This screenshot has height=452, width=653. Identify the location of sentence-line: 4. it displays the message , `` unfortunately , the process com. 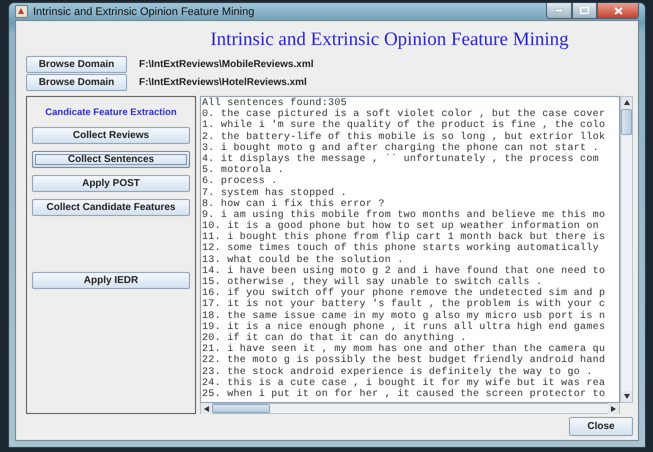
(401, 159).